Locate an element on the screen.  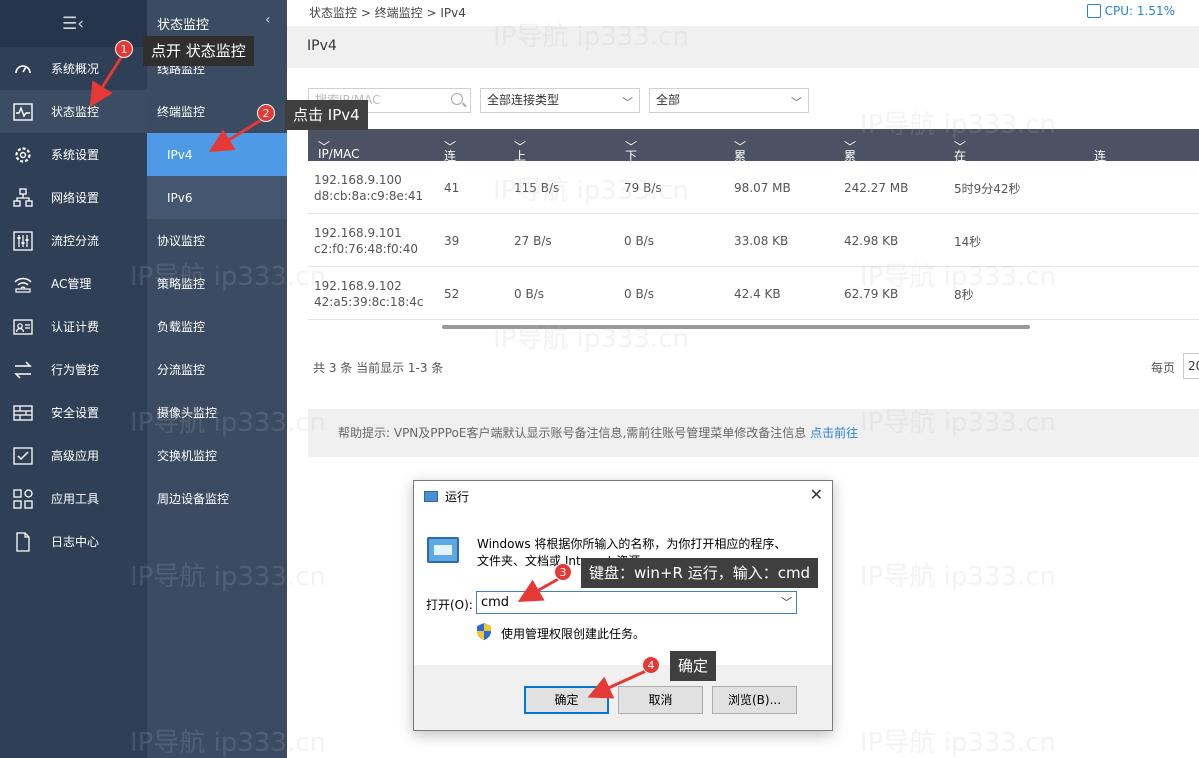
checkbox-icon is located at coordinates (23, 456).